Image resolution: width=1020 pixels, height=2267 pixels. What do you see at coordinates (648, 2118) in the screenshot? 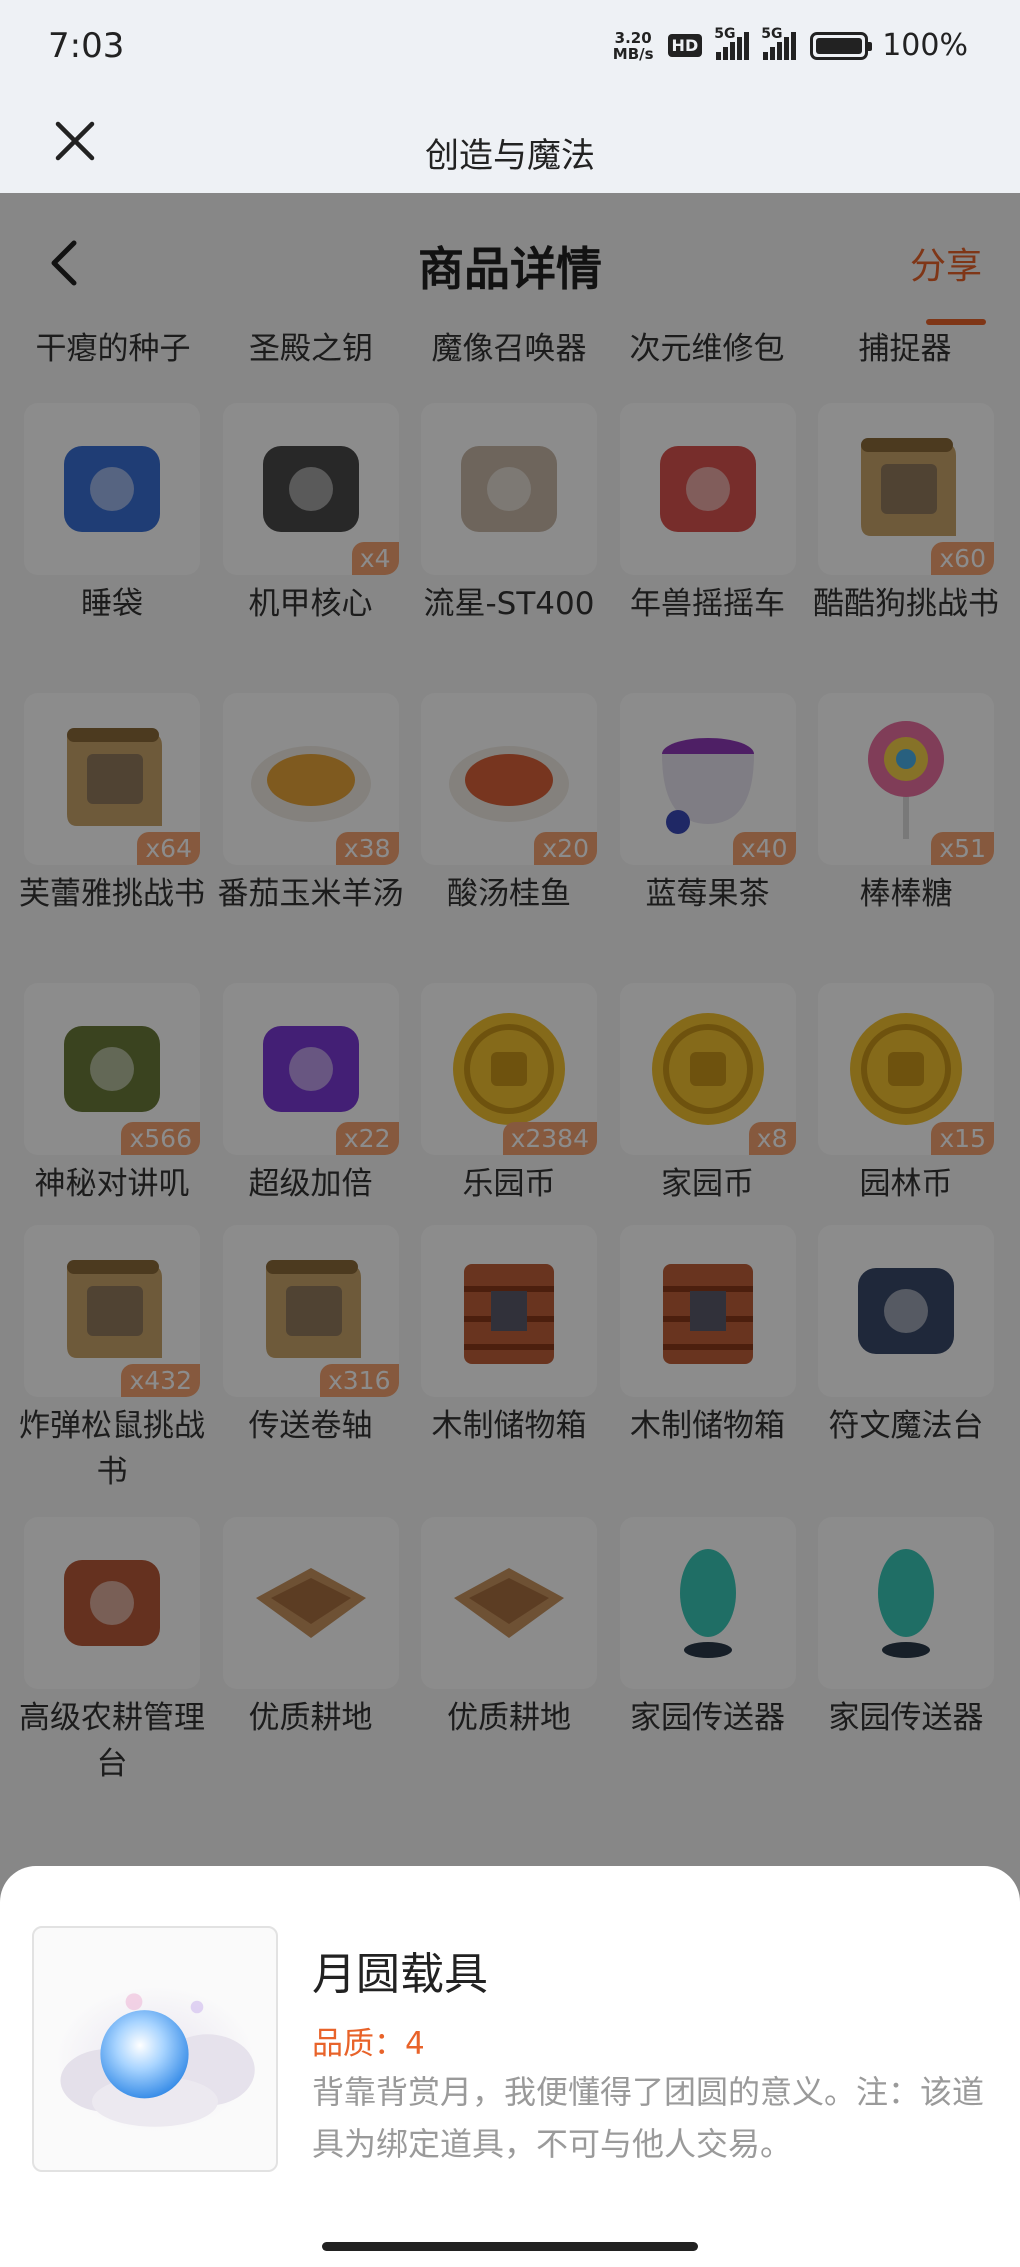
I see `item-description: 背靠背赏月，我便懂得了团圆的意义。注：该道具为绑定道具，不可与他人交易。` at bounding box center [648, 2118].